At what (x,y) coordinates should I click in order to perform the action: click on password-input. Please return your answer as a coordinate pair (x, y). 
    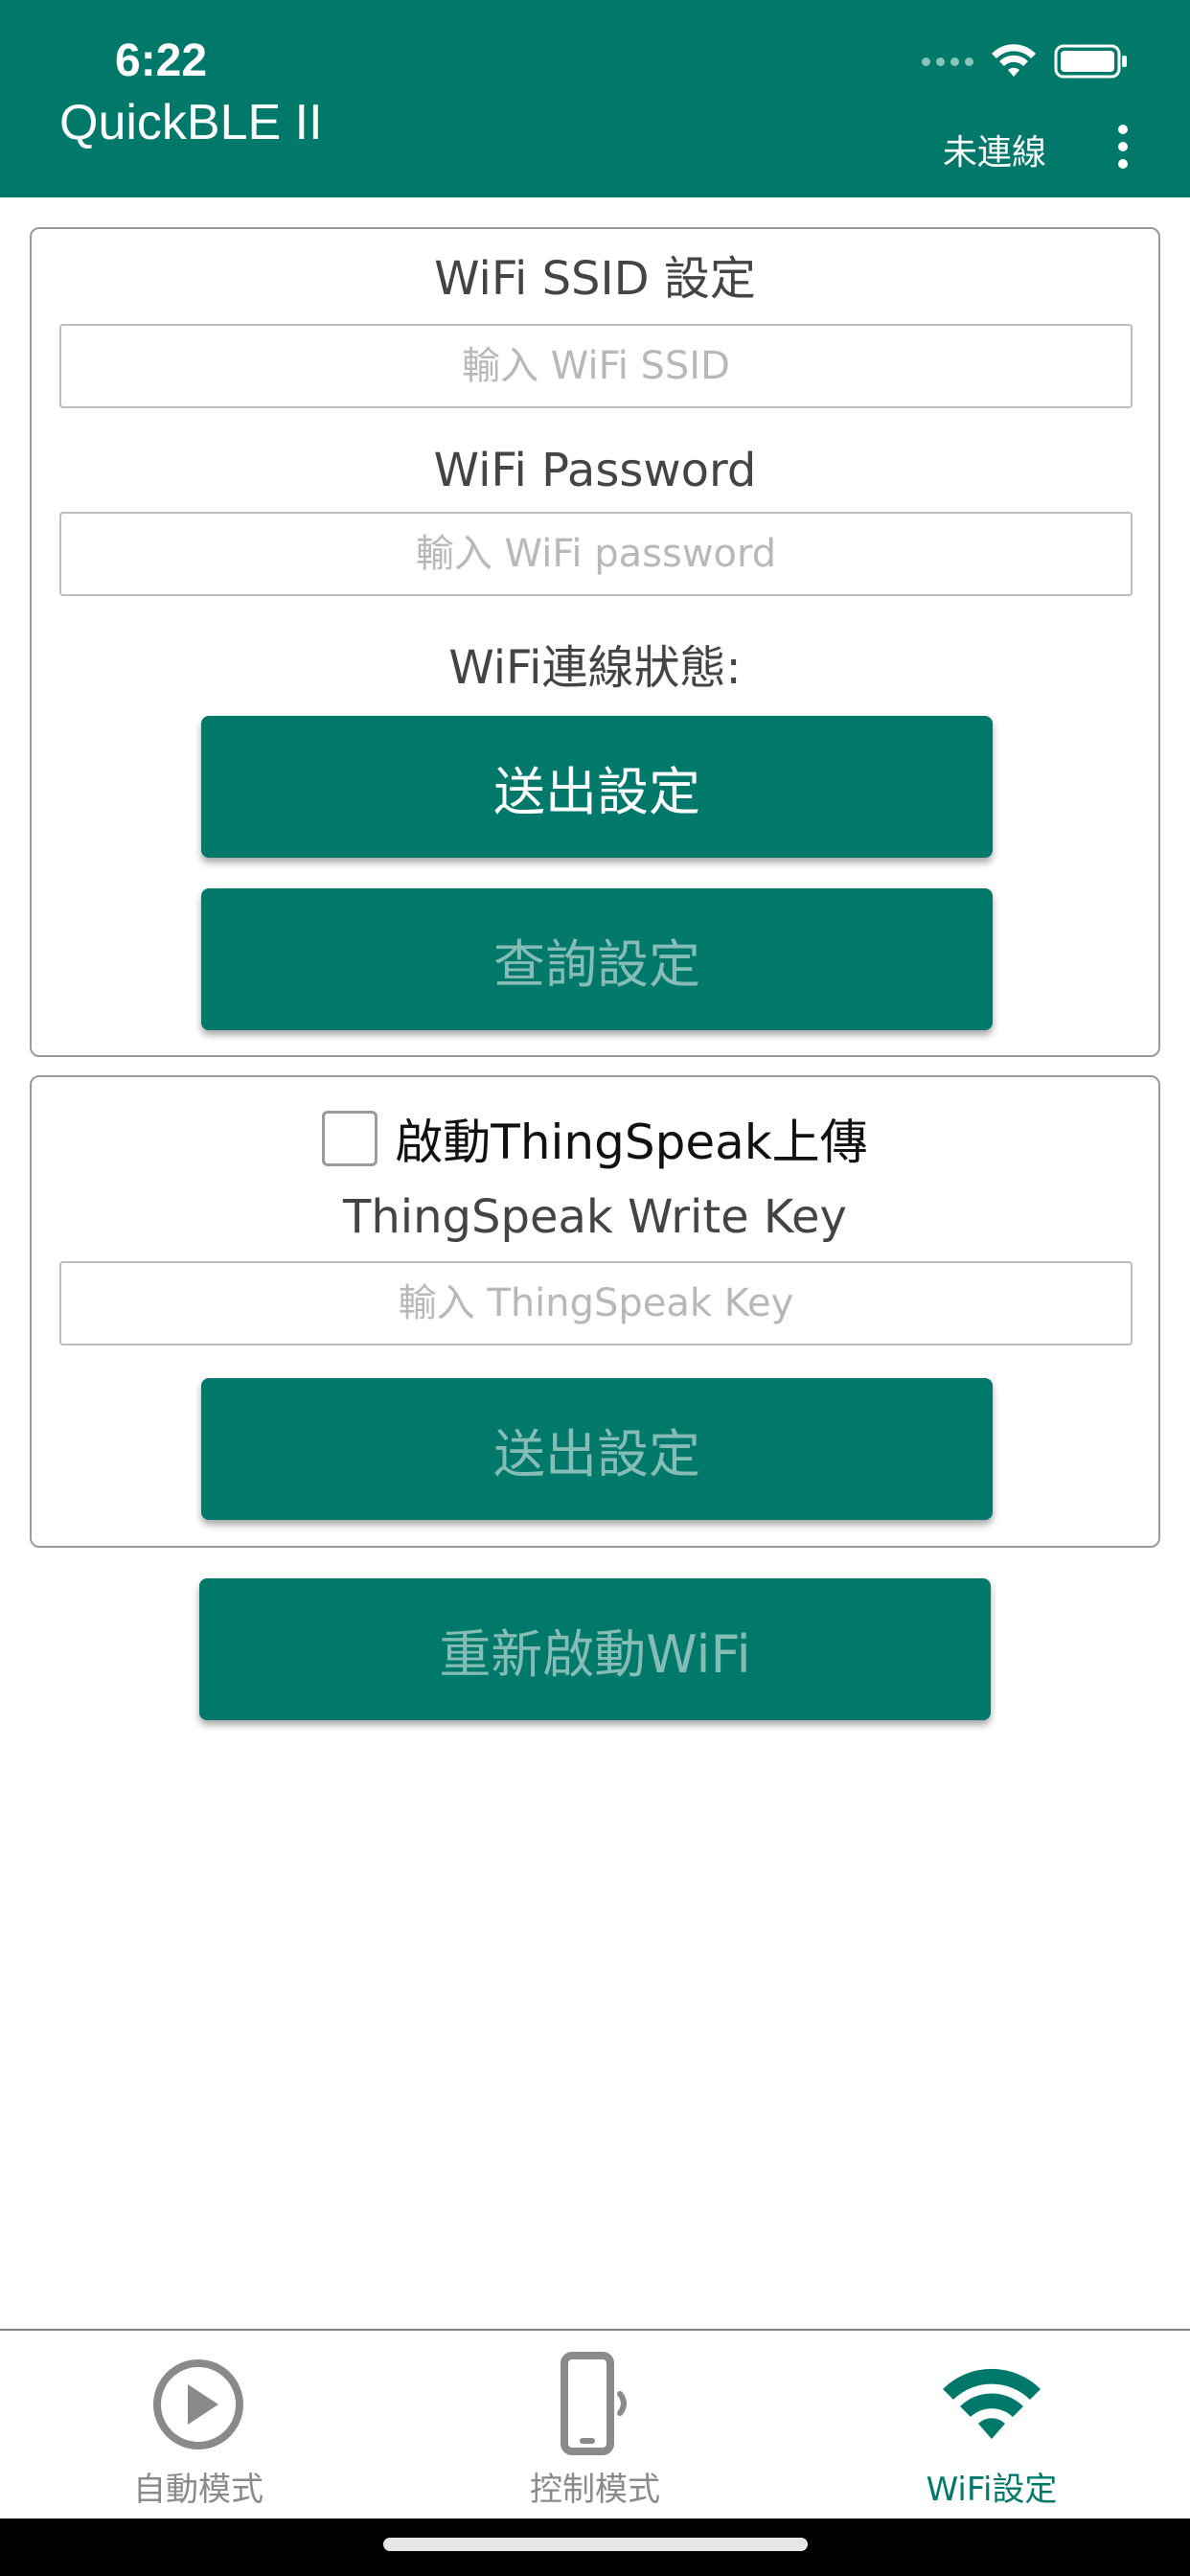
    Looking at the image, I should click on (596, 554).